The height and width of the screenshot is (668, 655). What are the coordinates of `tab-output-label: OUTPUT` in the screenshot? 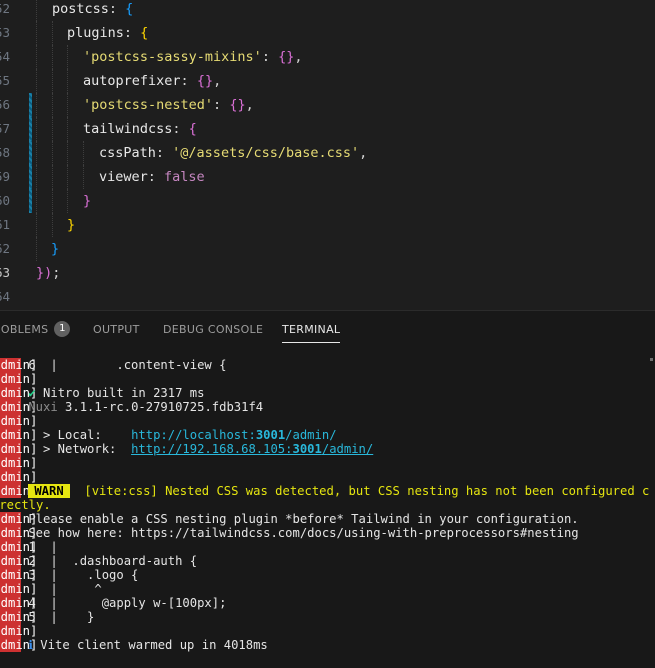 It's located at (116, 329).